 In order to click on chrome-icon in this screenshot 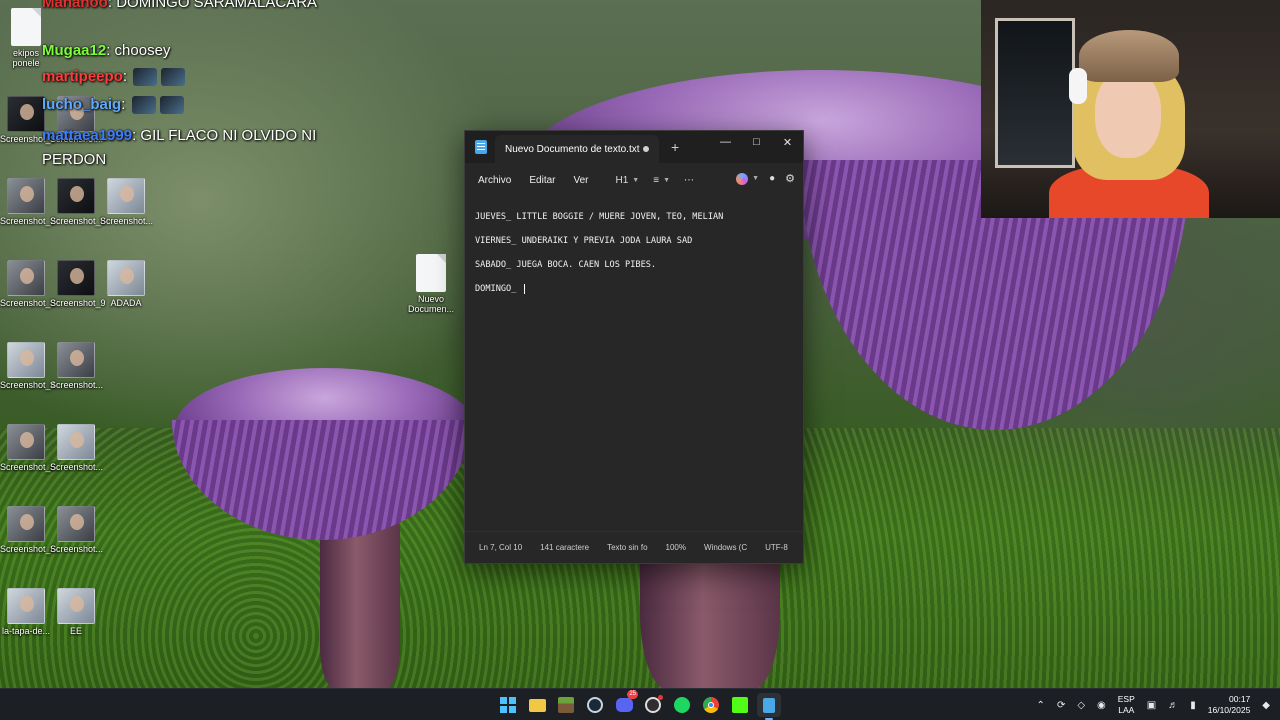, I will do `click(711, 705)`.